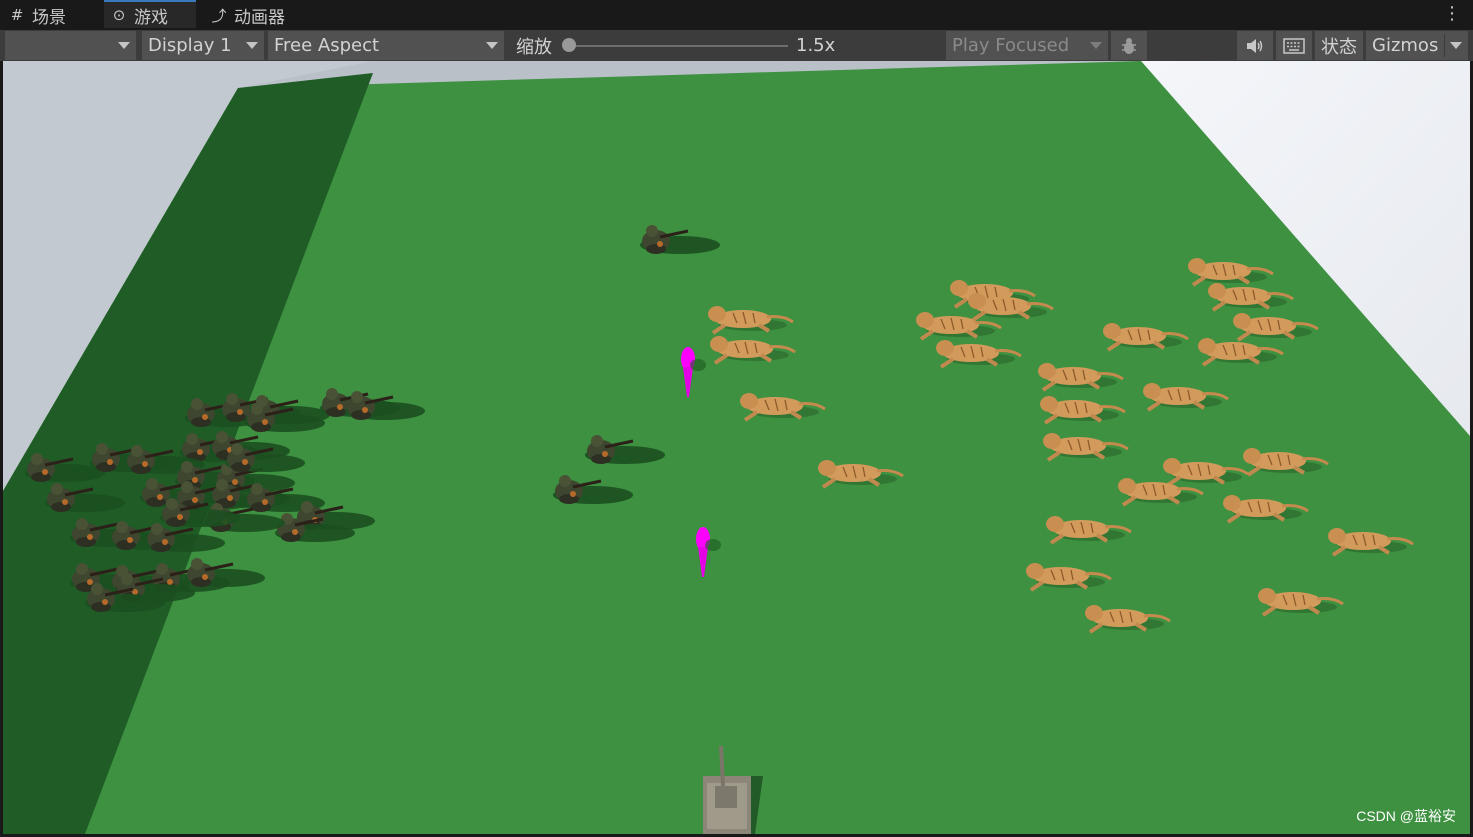  I want to click on grid-icon: #, so click(17, 15).